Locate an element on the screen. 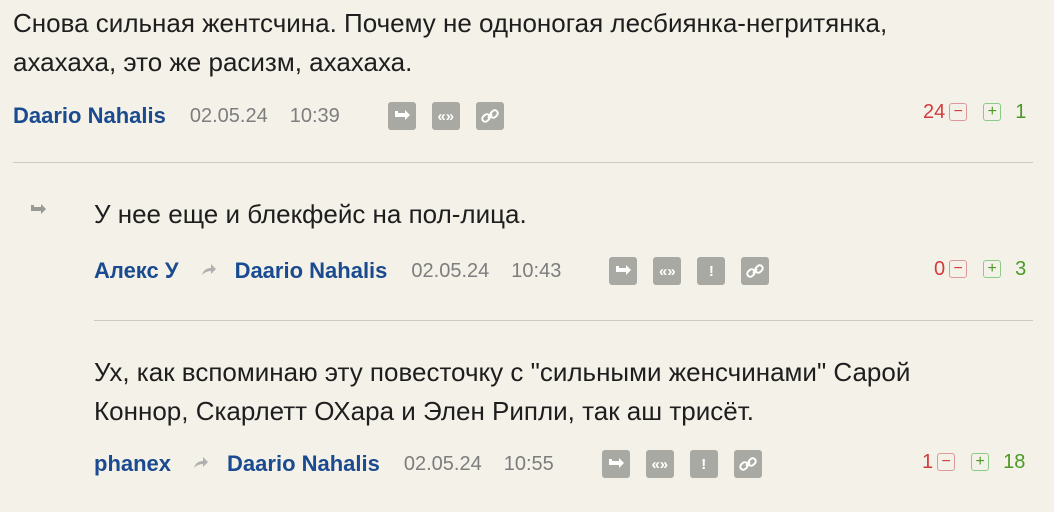  comment-3-reply-to: Daario Nahalis is located at coordinates (303, 464).